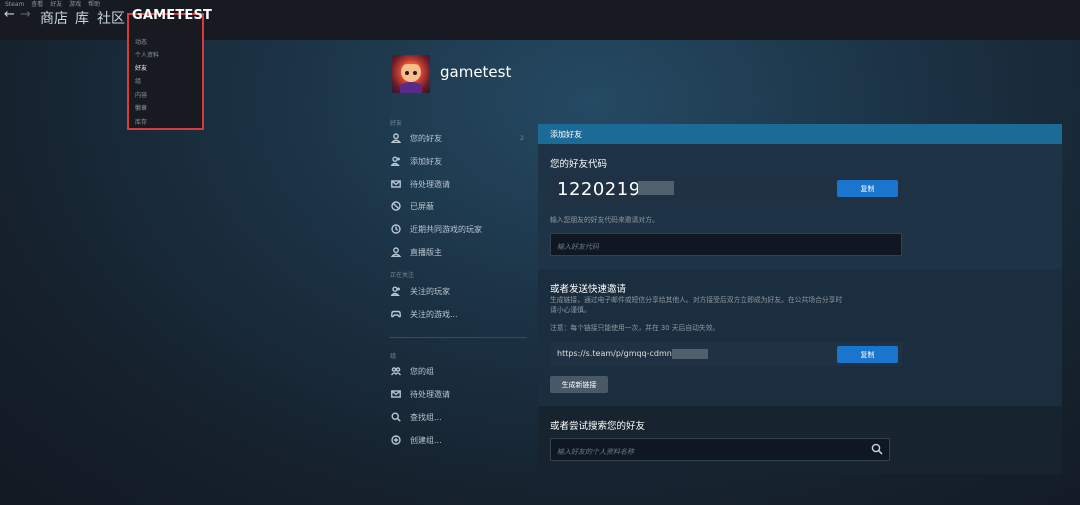 This screenshot has width=1080, height=505. Describe the element at coordinates (867, 354) in the screenshot. I see `copy-link-button: 复制` at that location.